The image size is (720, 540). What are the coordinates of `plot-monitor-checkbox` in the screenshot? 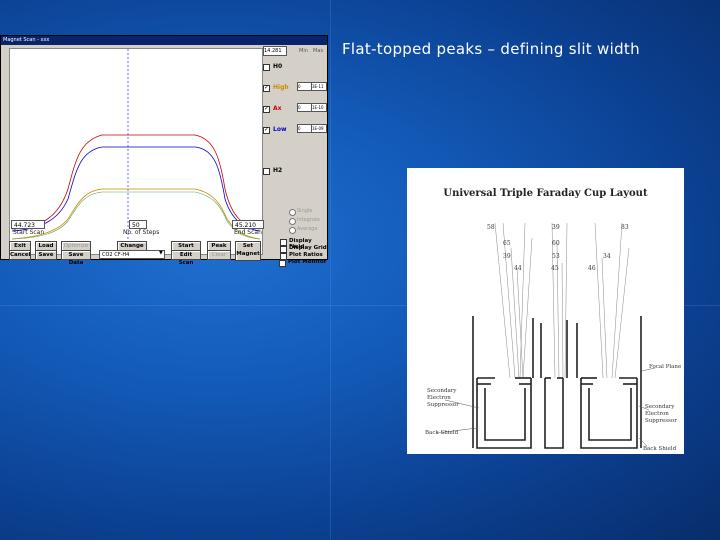 It's located at (282, 263).